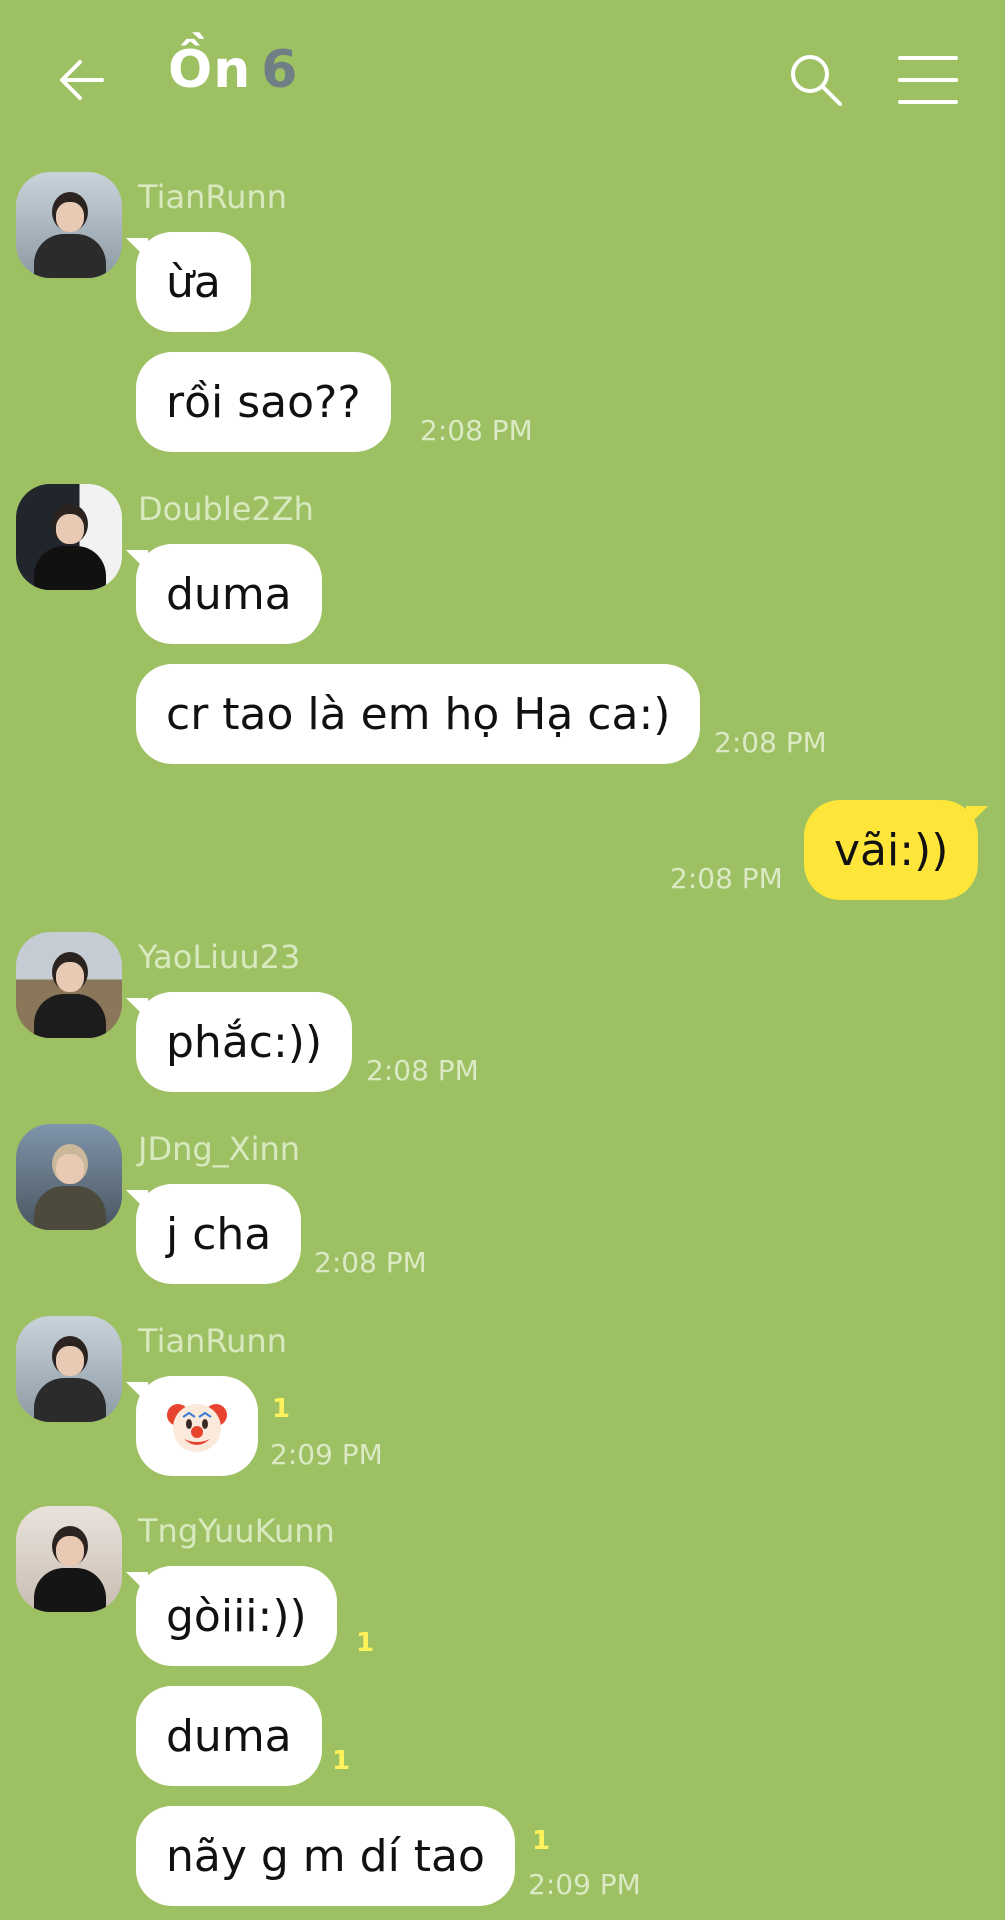 This screenshot has height=1920, width=1005. I want to click on clown-face-icon, so click(197, 1428).